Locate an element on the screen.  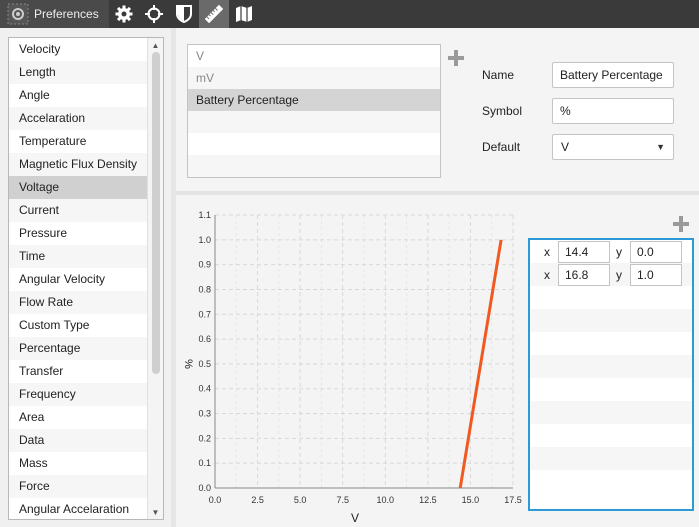
y-tick-label: 1.0 is located at coordinates (204, 240).